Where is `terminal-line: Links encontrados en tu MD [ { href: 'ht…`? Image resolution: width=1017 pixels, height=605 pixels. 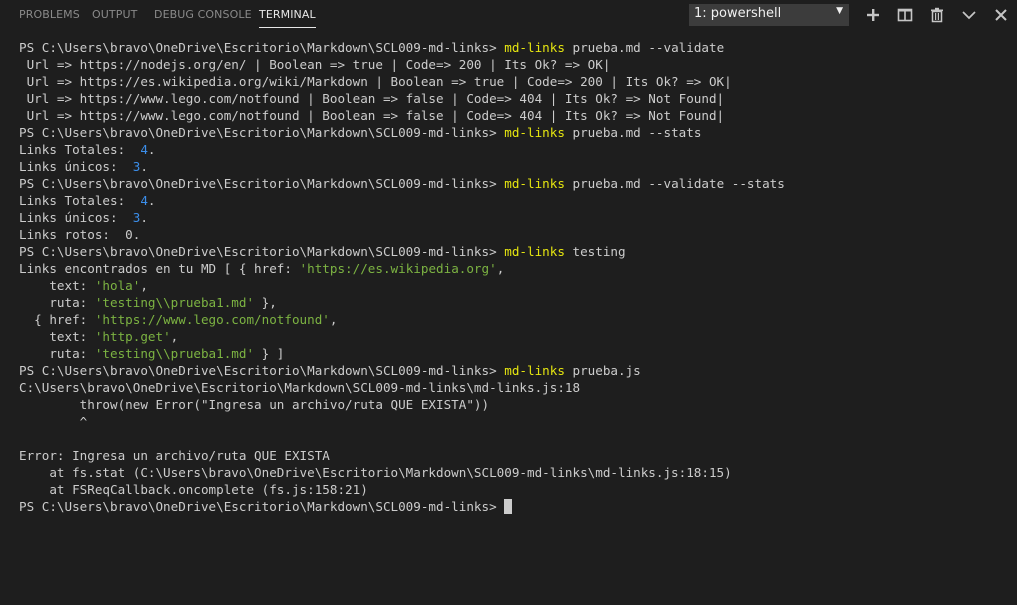 terminal-line: Links encontrados en tu MD [ { href: 'ht… is located at coordinates (514, 268).